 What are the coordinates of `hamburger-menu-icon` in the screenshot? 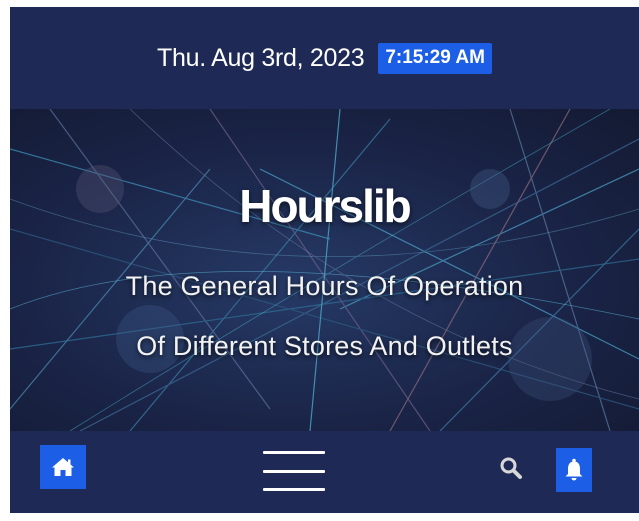 It's located at (294, 471).